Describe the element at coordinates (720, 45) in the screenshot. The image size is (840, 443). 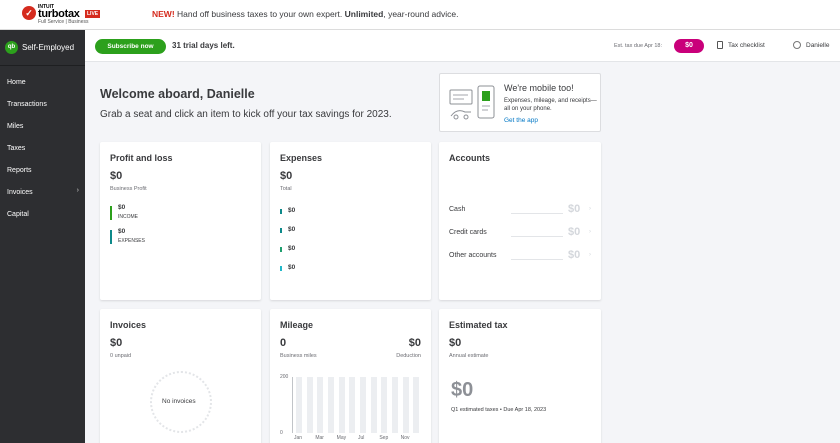
I see `clipboard-icon` at that location.